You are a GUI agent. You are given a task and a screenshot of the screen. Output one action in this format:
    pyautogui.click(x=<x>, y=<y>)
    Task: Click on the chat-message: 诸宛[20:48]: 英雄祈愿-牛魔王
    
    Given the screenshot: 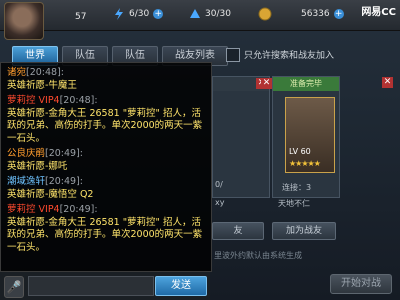 What is the action you would take?
    pyautogui.click(x=42, y=79)
    